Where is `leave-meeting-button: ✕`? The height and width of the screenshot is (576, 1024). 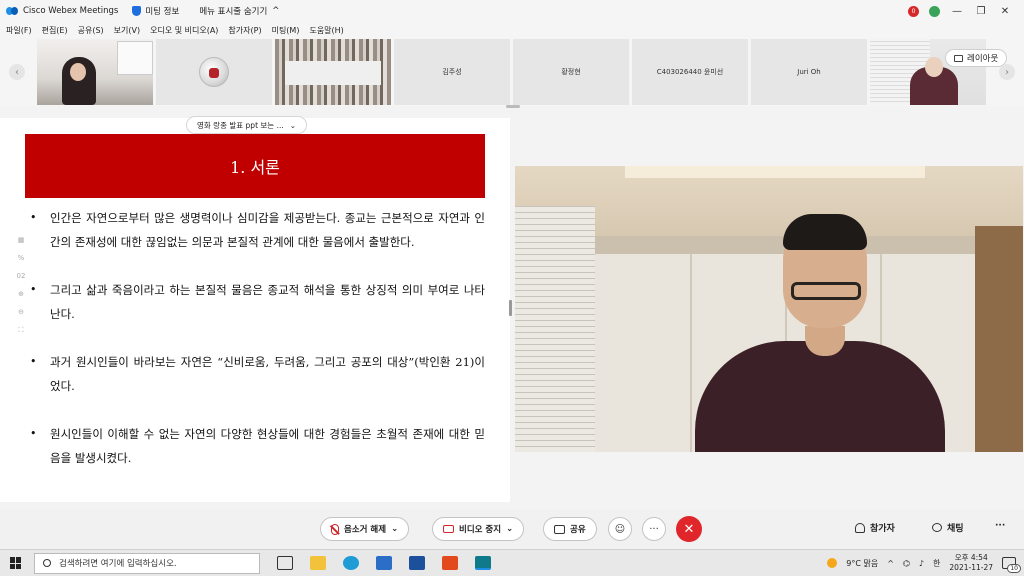 leave-meeting-button: ✕ is located at coordinates (689, 529).